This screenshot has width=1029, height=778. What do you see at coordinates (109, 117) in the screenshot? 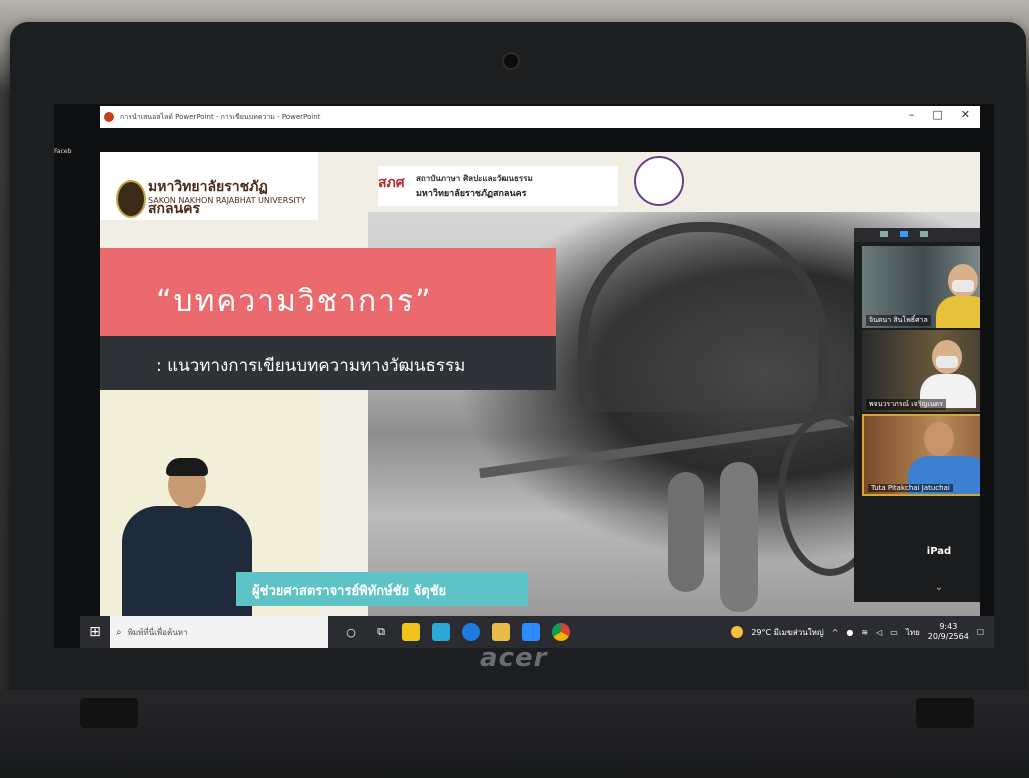
I see `powerpoint-app-icon` at bounding box center [109, 117].